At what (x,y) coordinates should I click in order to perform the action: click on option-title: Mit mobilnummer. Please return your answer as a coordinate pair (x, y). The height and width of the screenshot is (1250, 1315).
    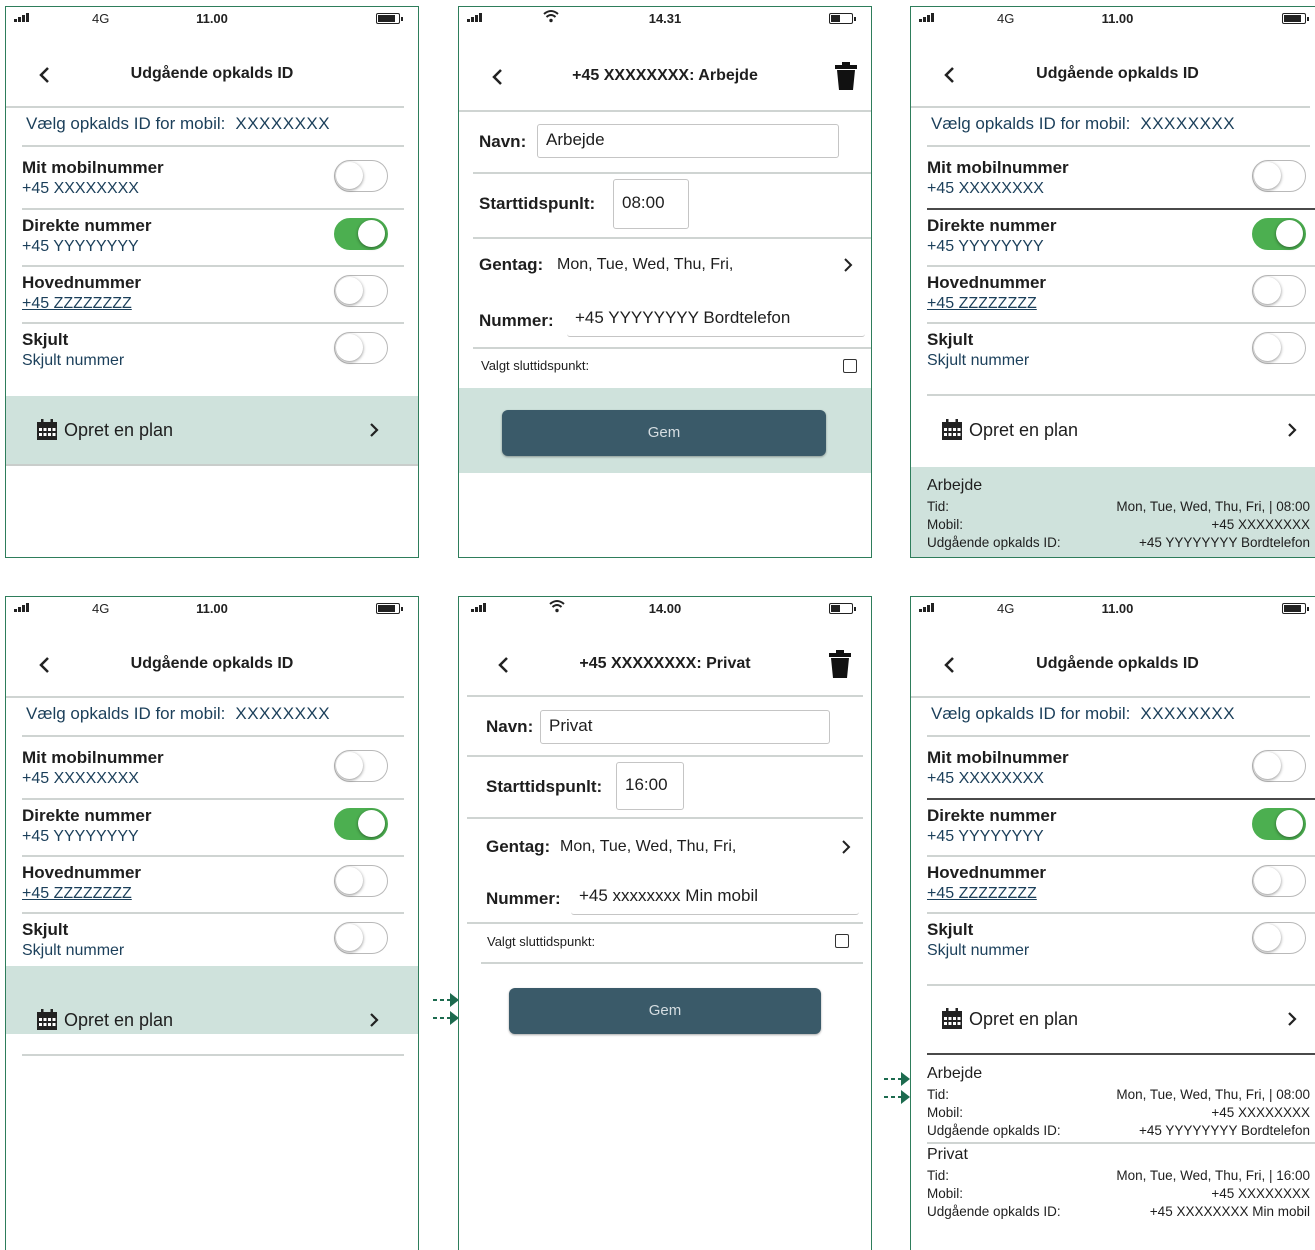
    Looking at the image, I should click on (998, 167).